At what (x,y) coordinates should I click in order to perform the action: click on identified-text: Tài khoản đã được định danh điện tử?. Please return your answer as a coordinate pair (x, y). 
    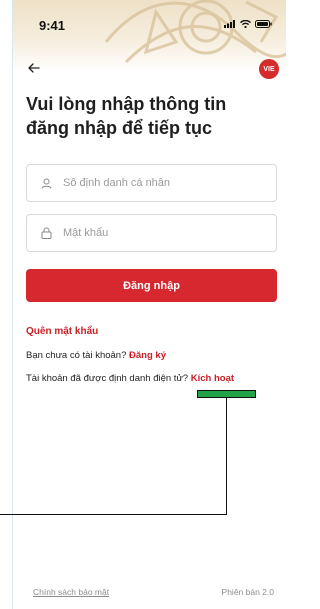
    Looking at the image, I should click on (107, 378).